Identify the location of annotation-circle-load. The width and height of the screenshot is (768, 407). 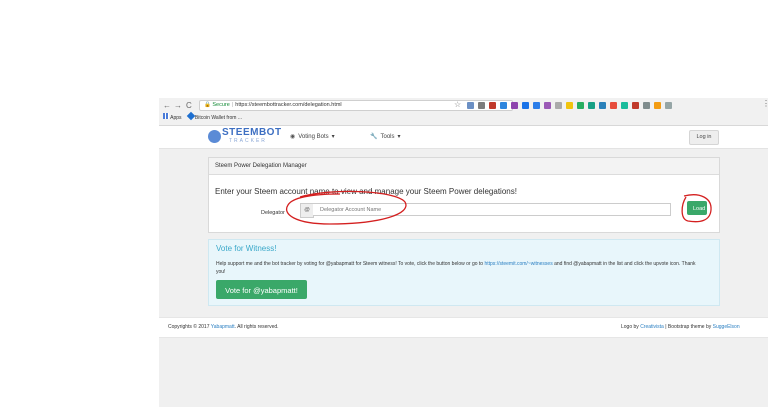
(696, 208).